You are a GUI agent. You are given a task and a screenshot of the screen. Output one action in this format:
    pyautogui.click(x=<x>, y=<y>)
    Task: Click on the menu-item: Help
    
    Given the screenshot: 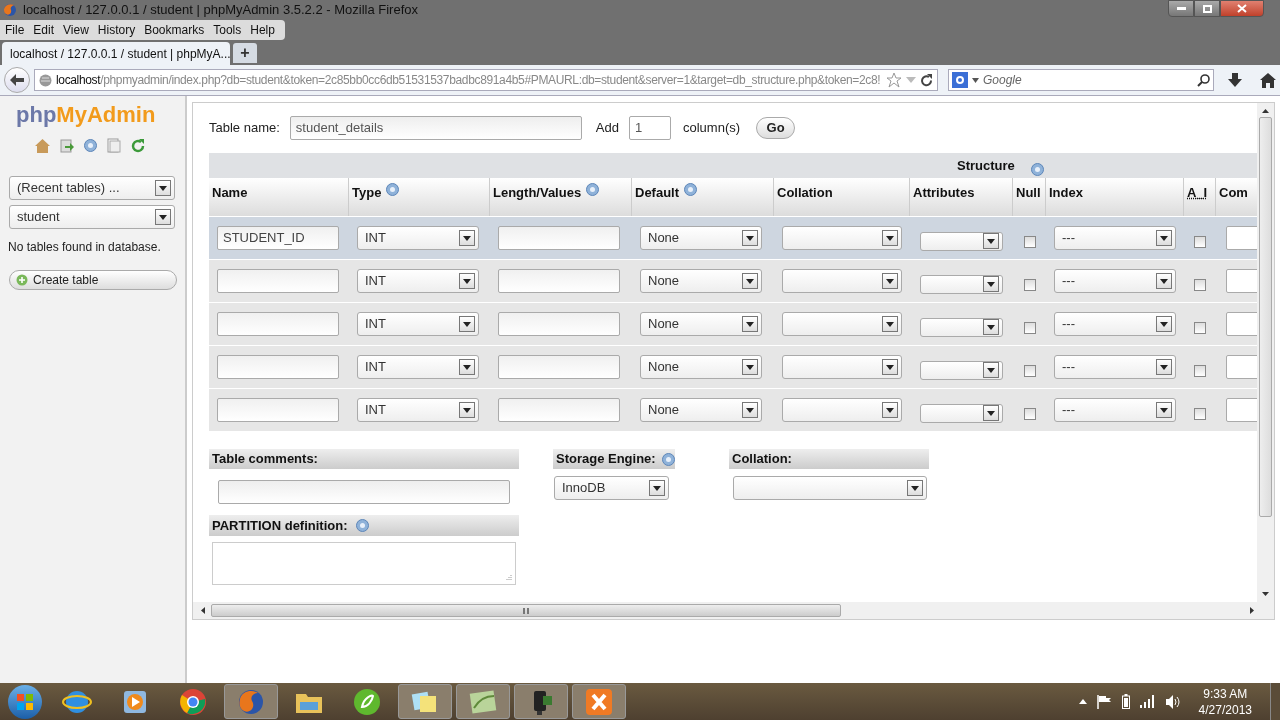 What is the action you would take?
    pyautogui.click(x=262, y=30)
    